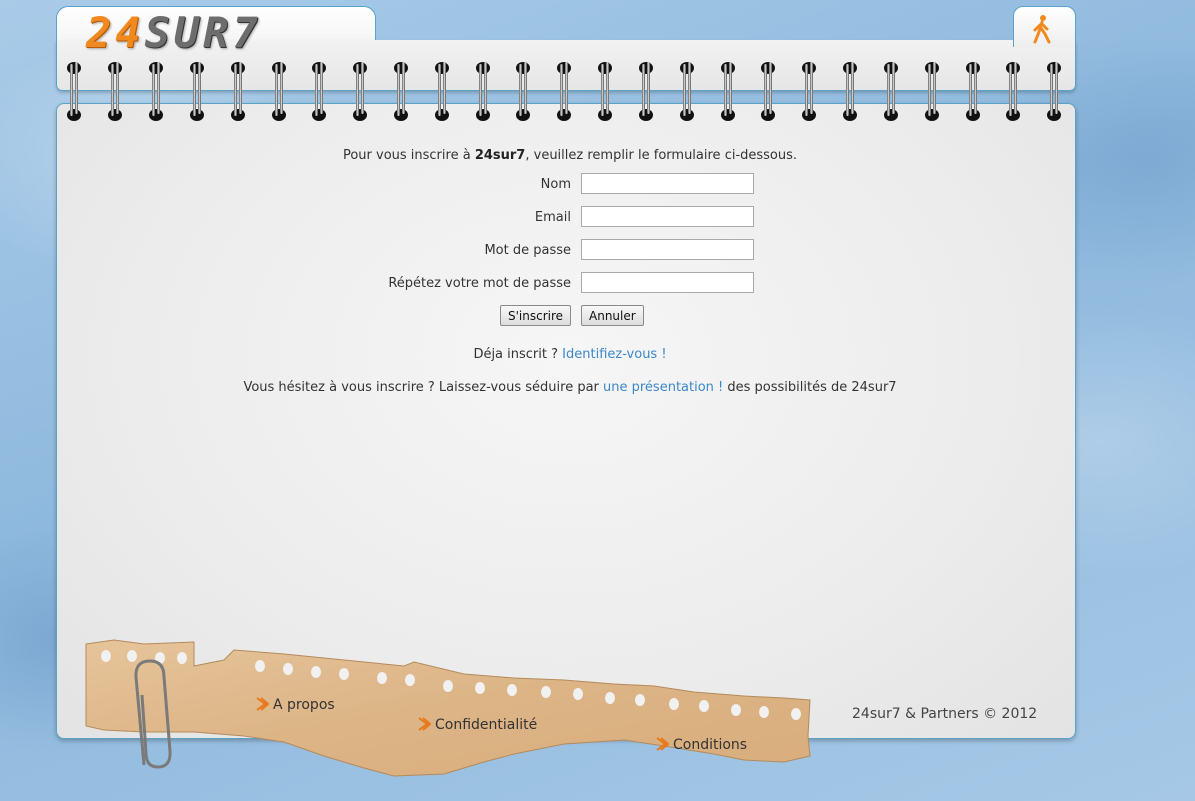 The width and height of the screenshot is (1195, 801). I want to click on submit-button: S'inscrire, so click(536, 315).